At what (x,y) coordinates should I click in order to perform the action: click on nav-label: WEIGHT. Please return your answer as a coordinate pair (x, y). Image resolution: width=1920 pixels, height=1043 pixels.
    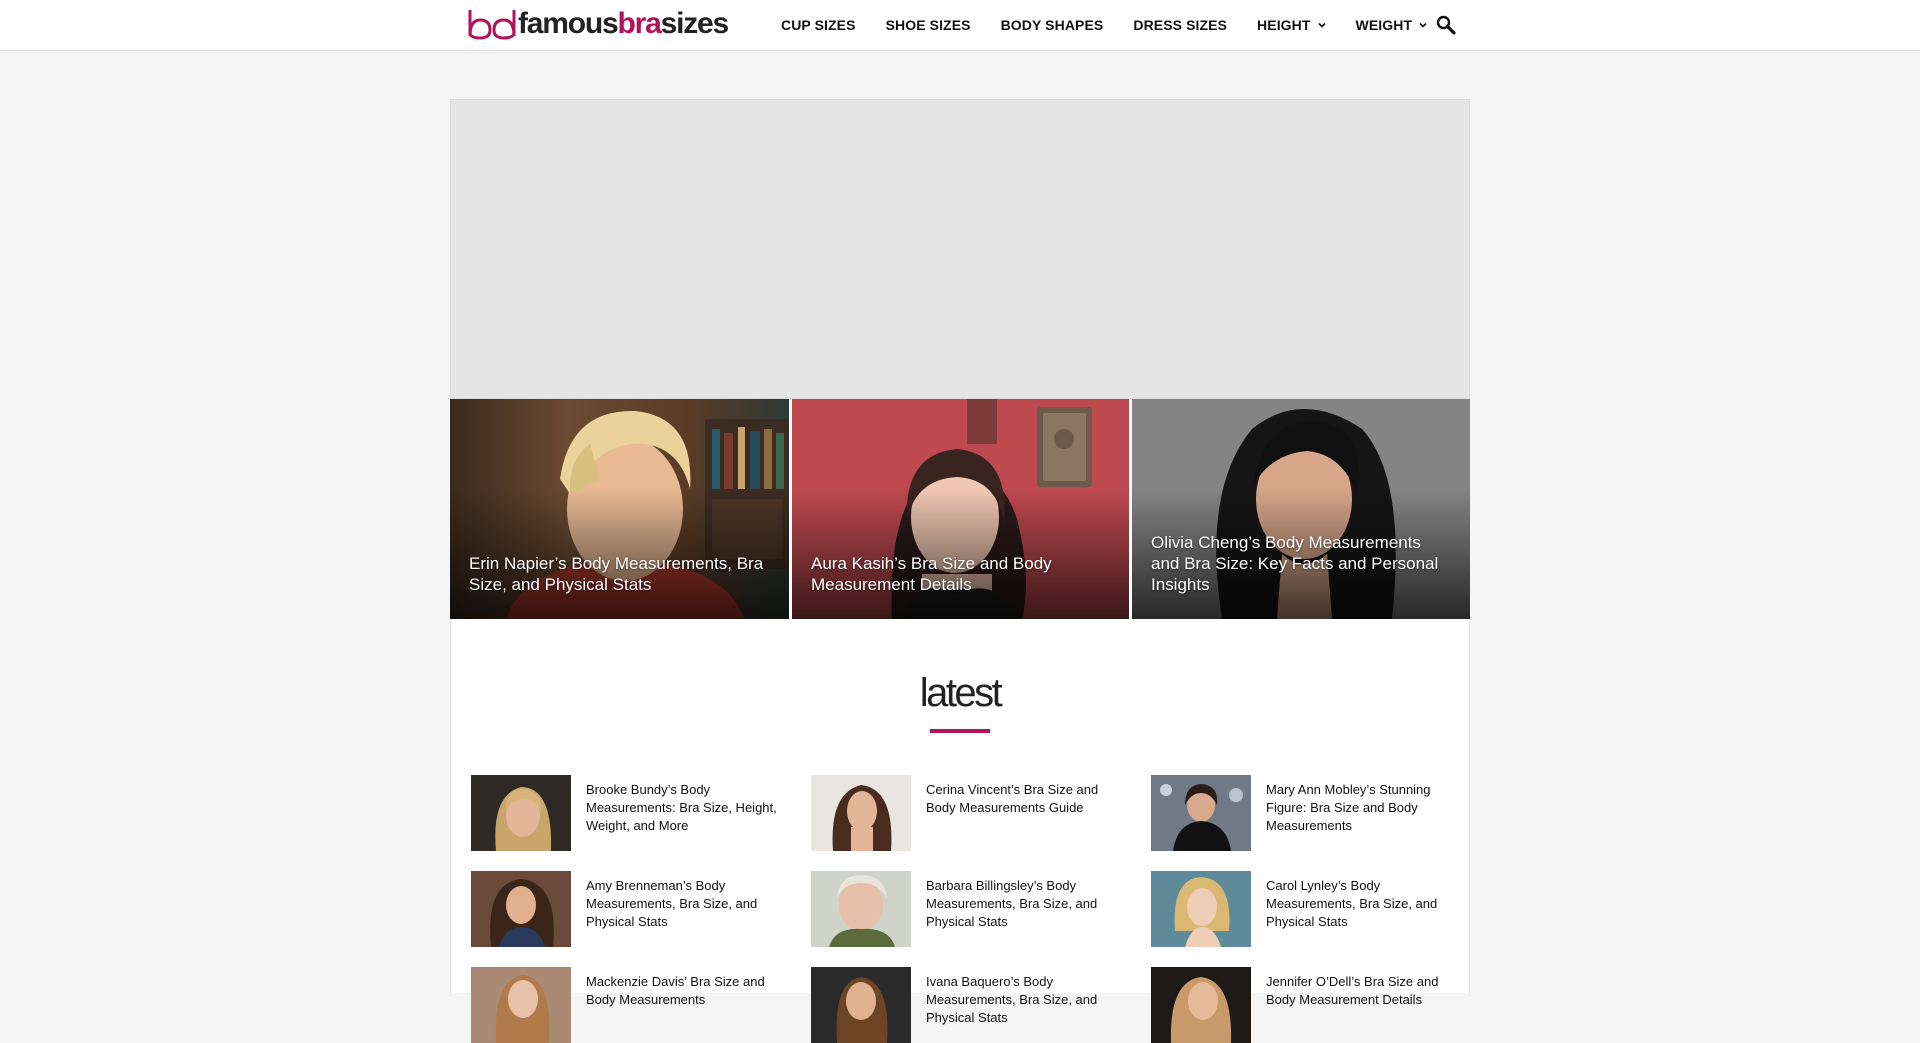
    Looking at the image, I should click on (1384, 25).